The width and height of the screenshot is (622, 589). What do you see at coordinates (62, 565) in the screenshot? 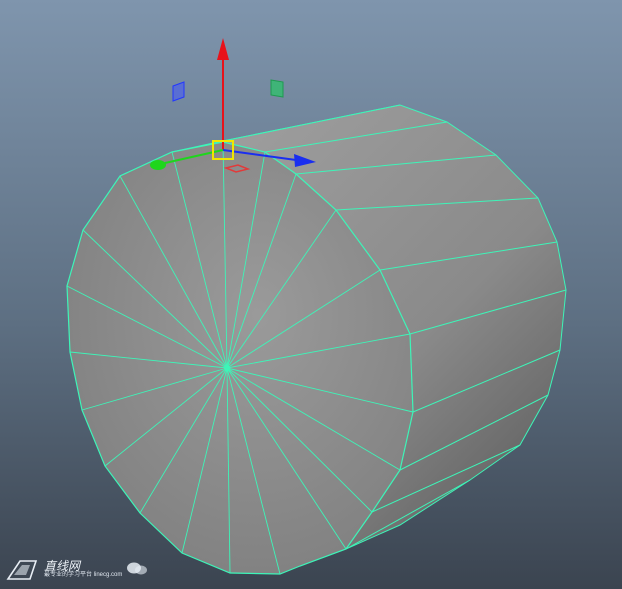
I see `watermark-name: 直线网` at bounding box center [62, 565].